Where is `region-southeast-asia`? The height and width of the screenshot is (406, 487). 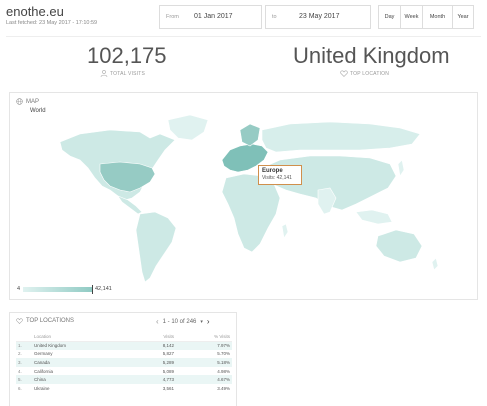 region-southeast-asia is located at coordinates (374, 217).